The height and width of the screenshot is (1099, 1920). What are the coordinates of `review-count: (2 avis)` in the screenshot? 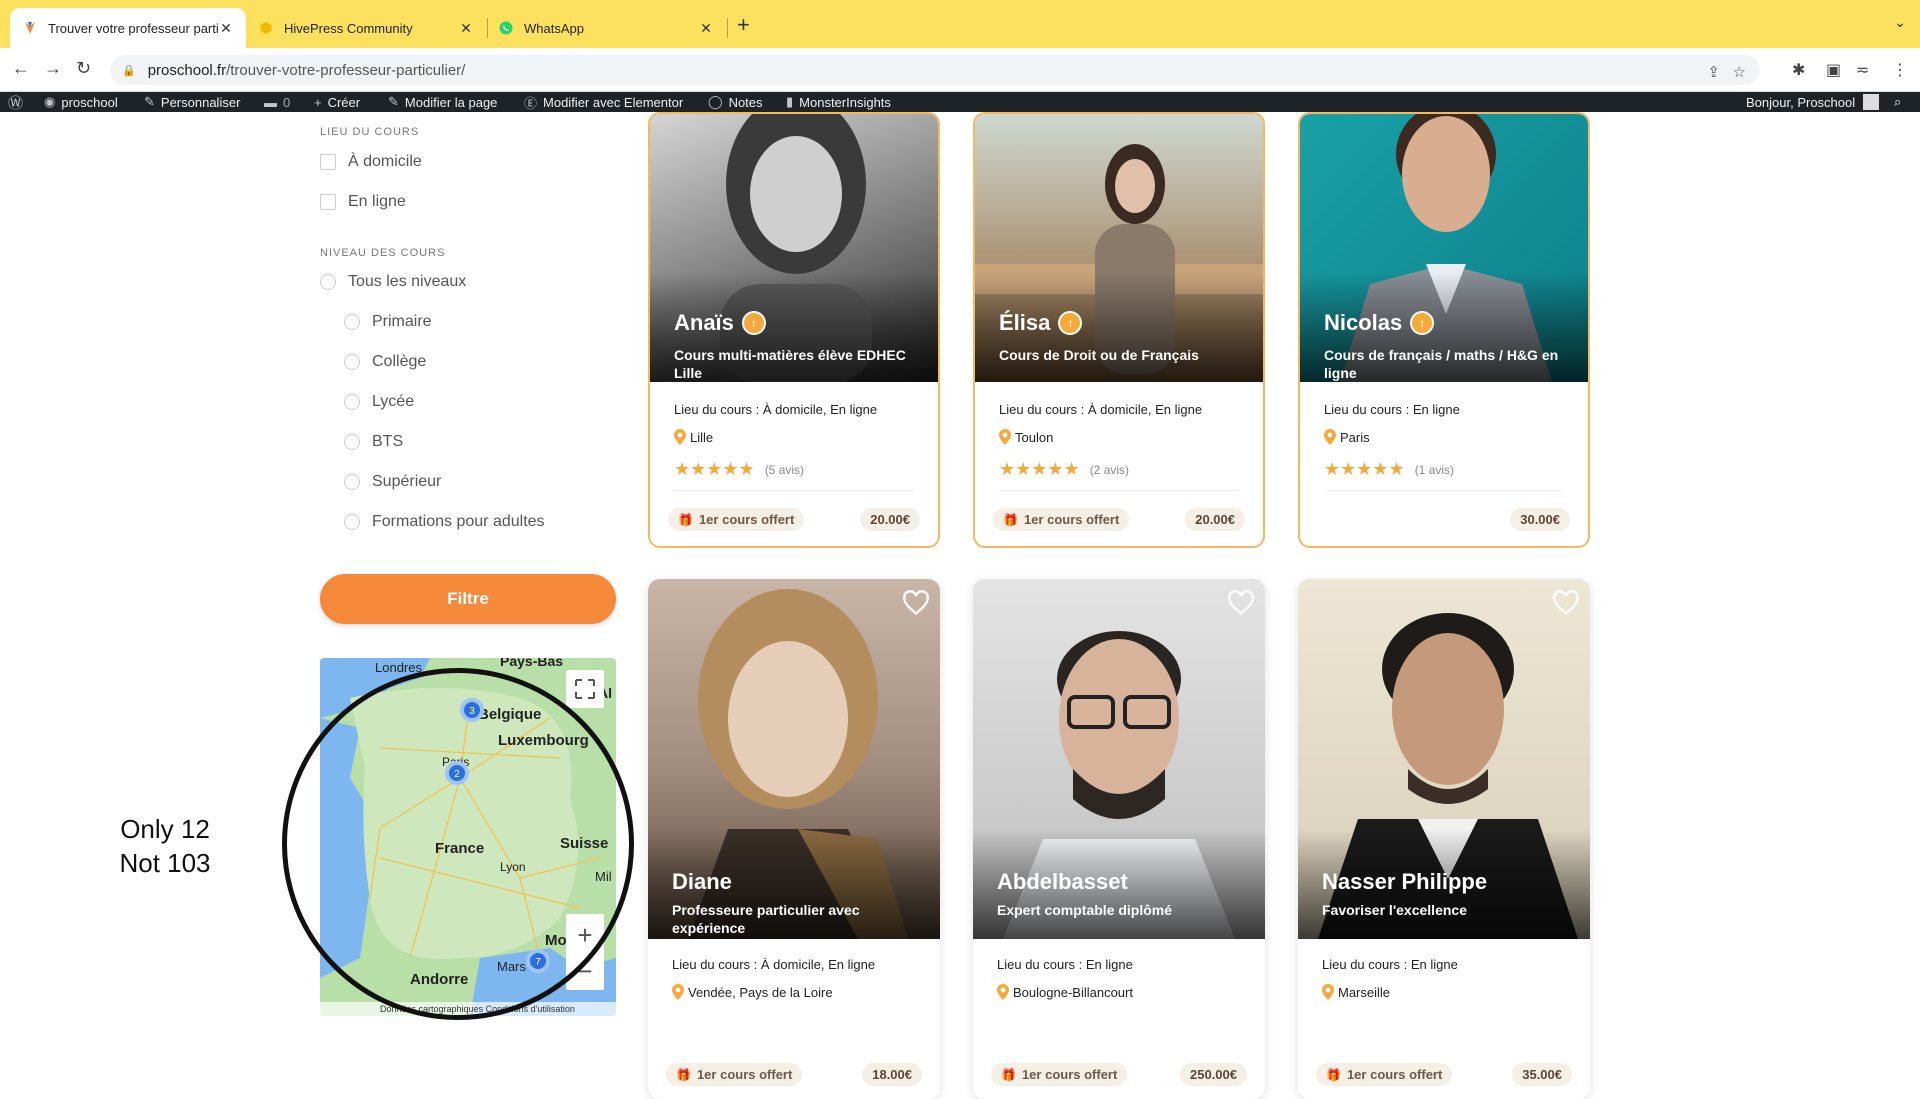 It's located at (1109, 470).